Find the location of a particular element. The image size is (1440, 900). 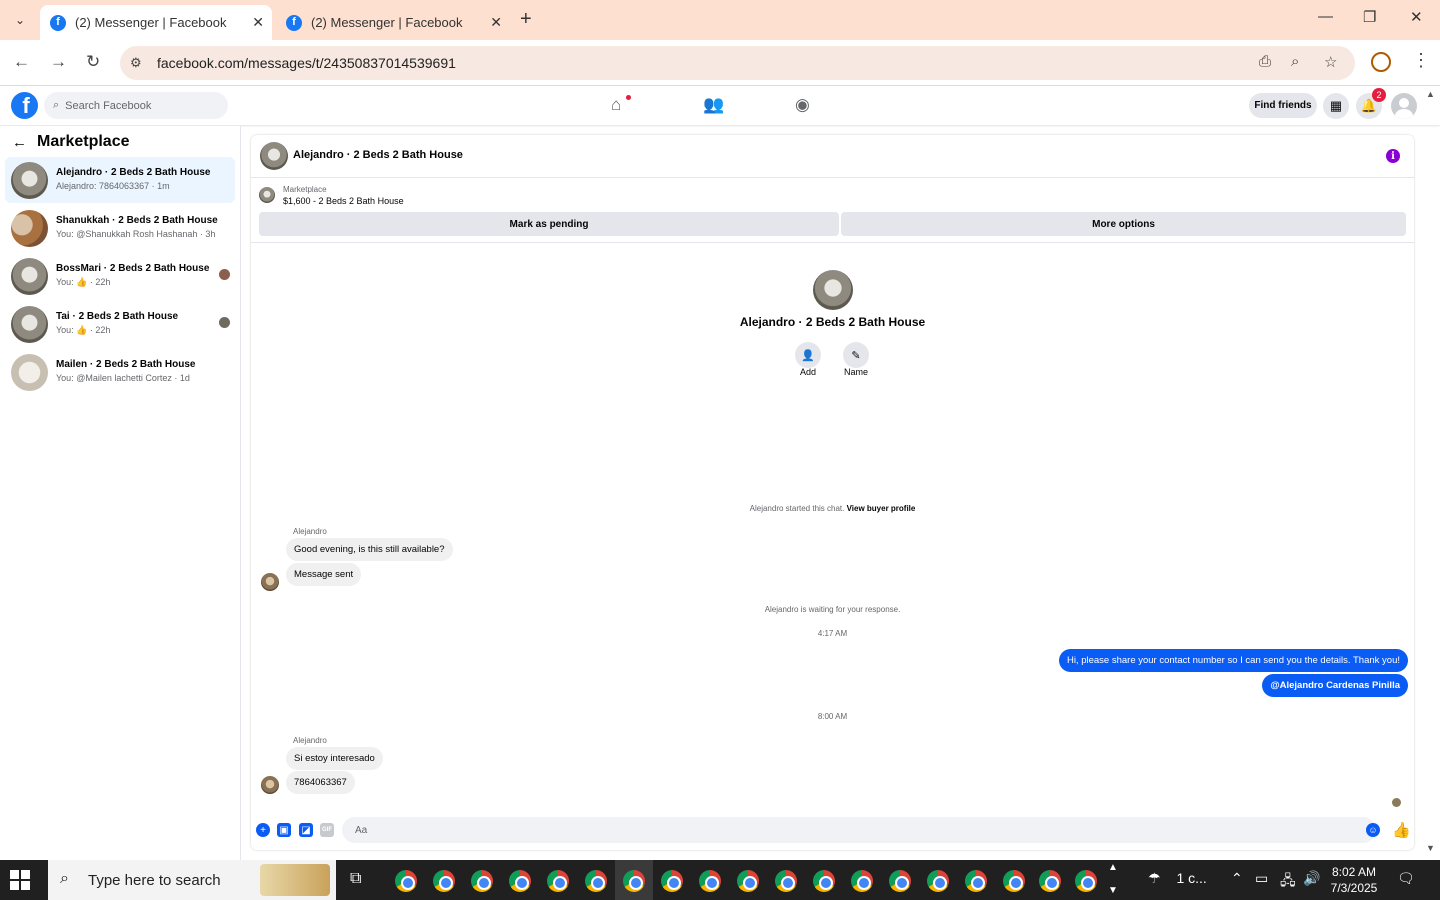

emoji-icon: ☺ is located at coordinates (1373, 830).